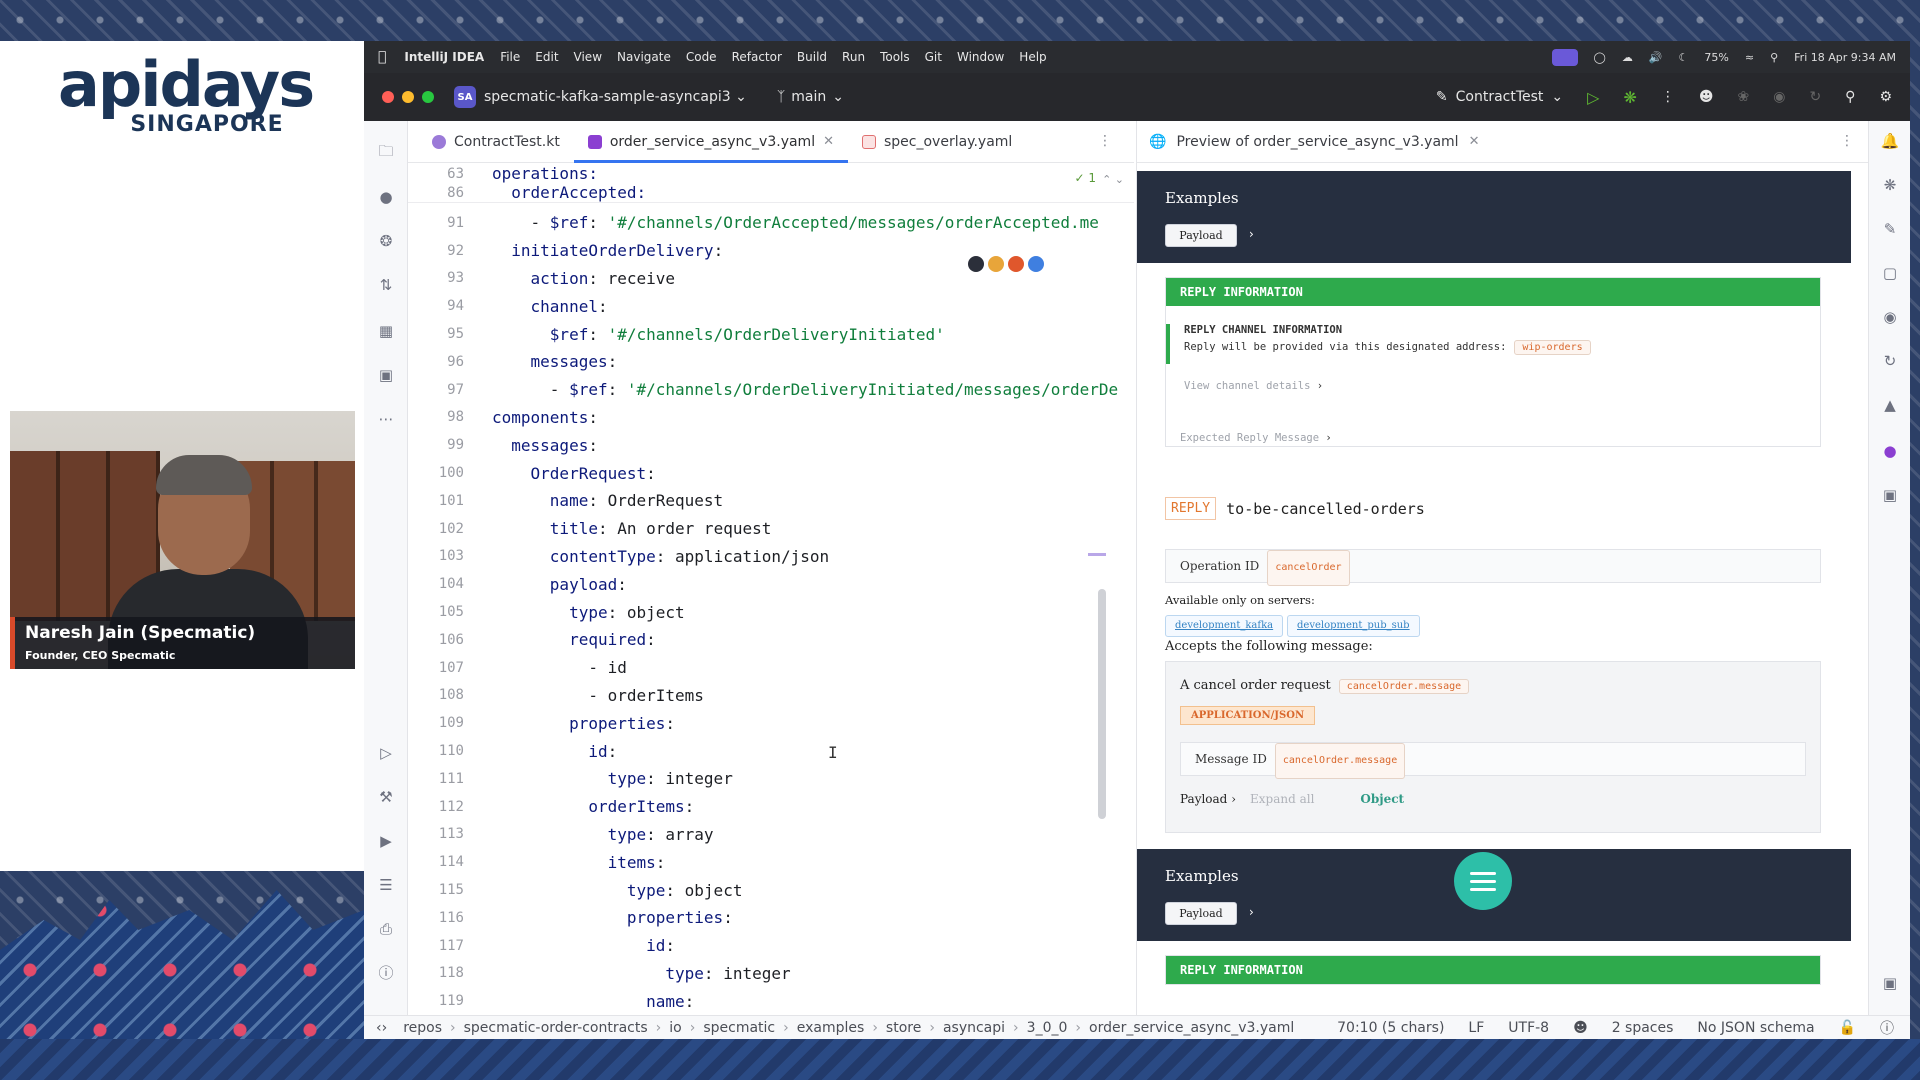 The width and height of the screenshot is (1920, 1080). What do you see at coordinates (408, 97) in the screenshot?
I see `minimize-window-button` at bounding box center [408, 97].